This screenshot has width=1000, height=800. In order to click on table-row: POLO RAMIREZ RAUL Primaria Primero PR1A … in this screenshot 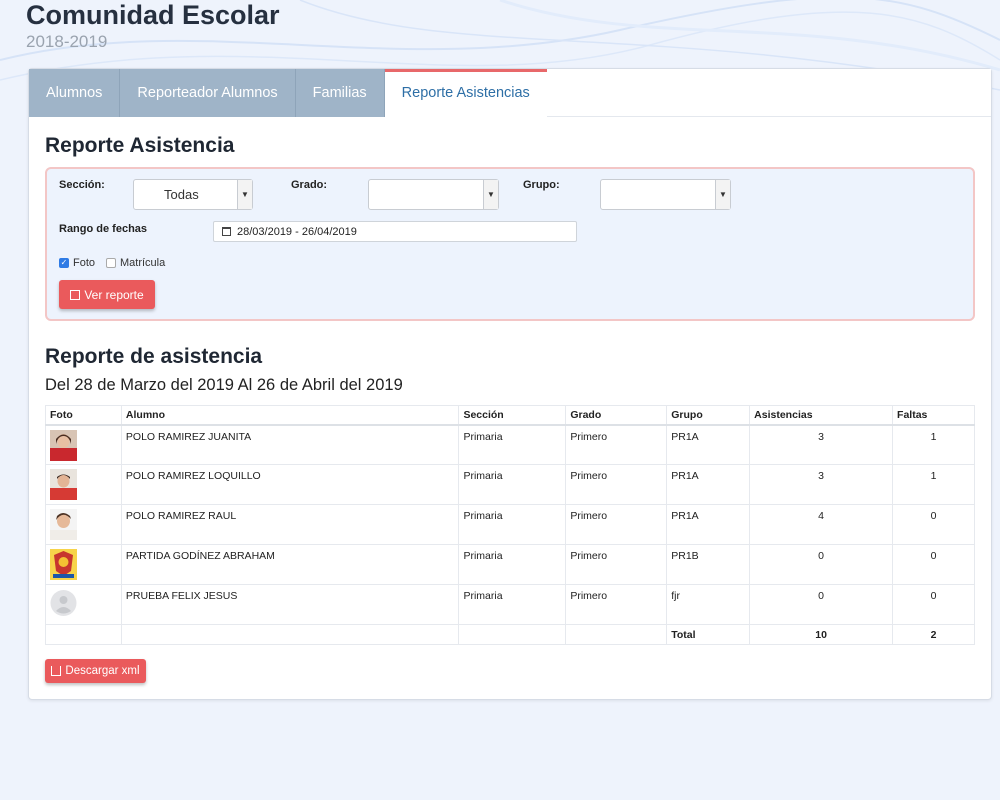, I will do `click(510, 524)`.